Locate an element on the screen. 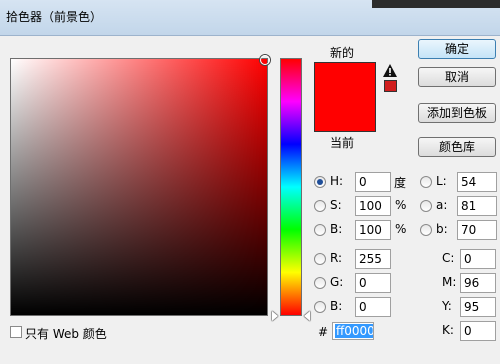 This screenshot has width=500, height=364. ok-button: 确定 is located at coordinates (457, 49).